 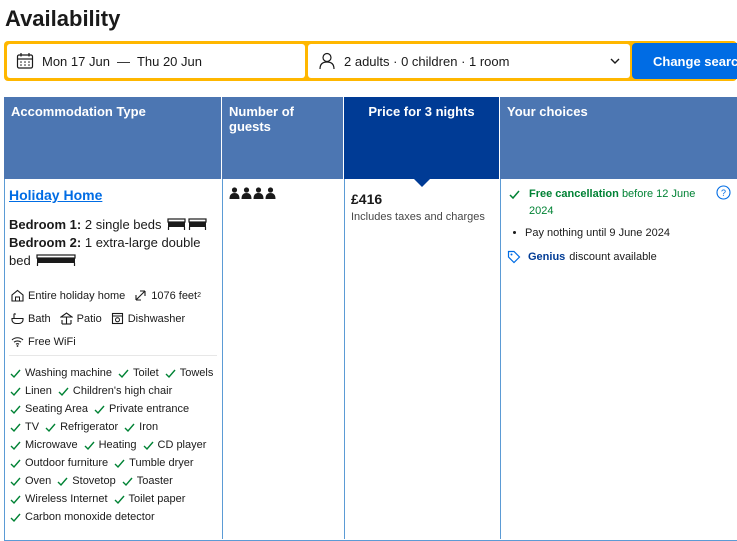 I want to click on amenity-item: Wireless Internet, so click(x=59, y=499).